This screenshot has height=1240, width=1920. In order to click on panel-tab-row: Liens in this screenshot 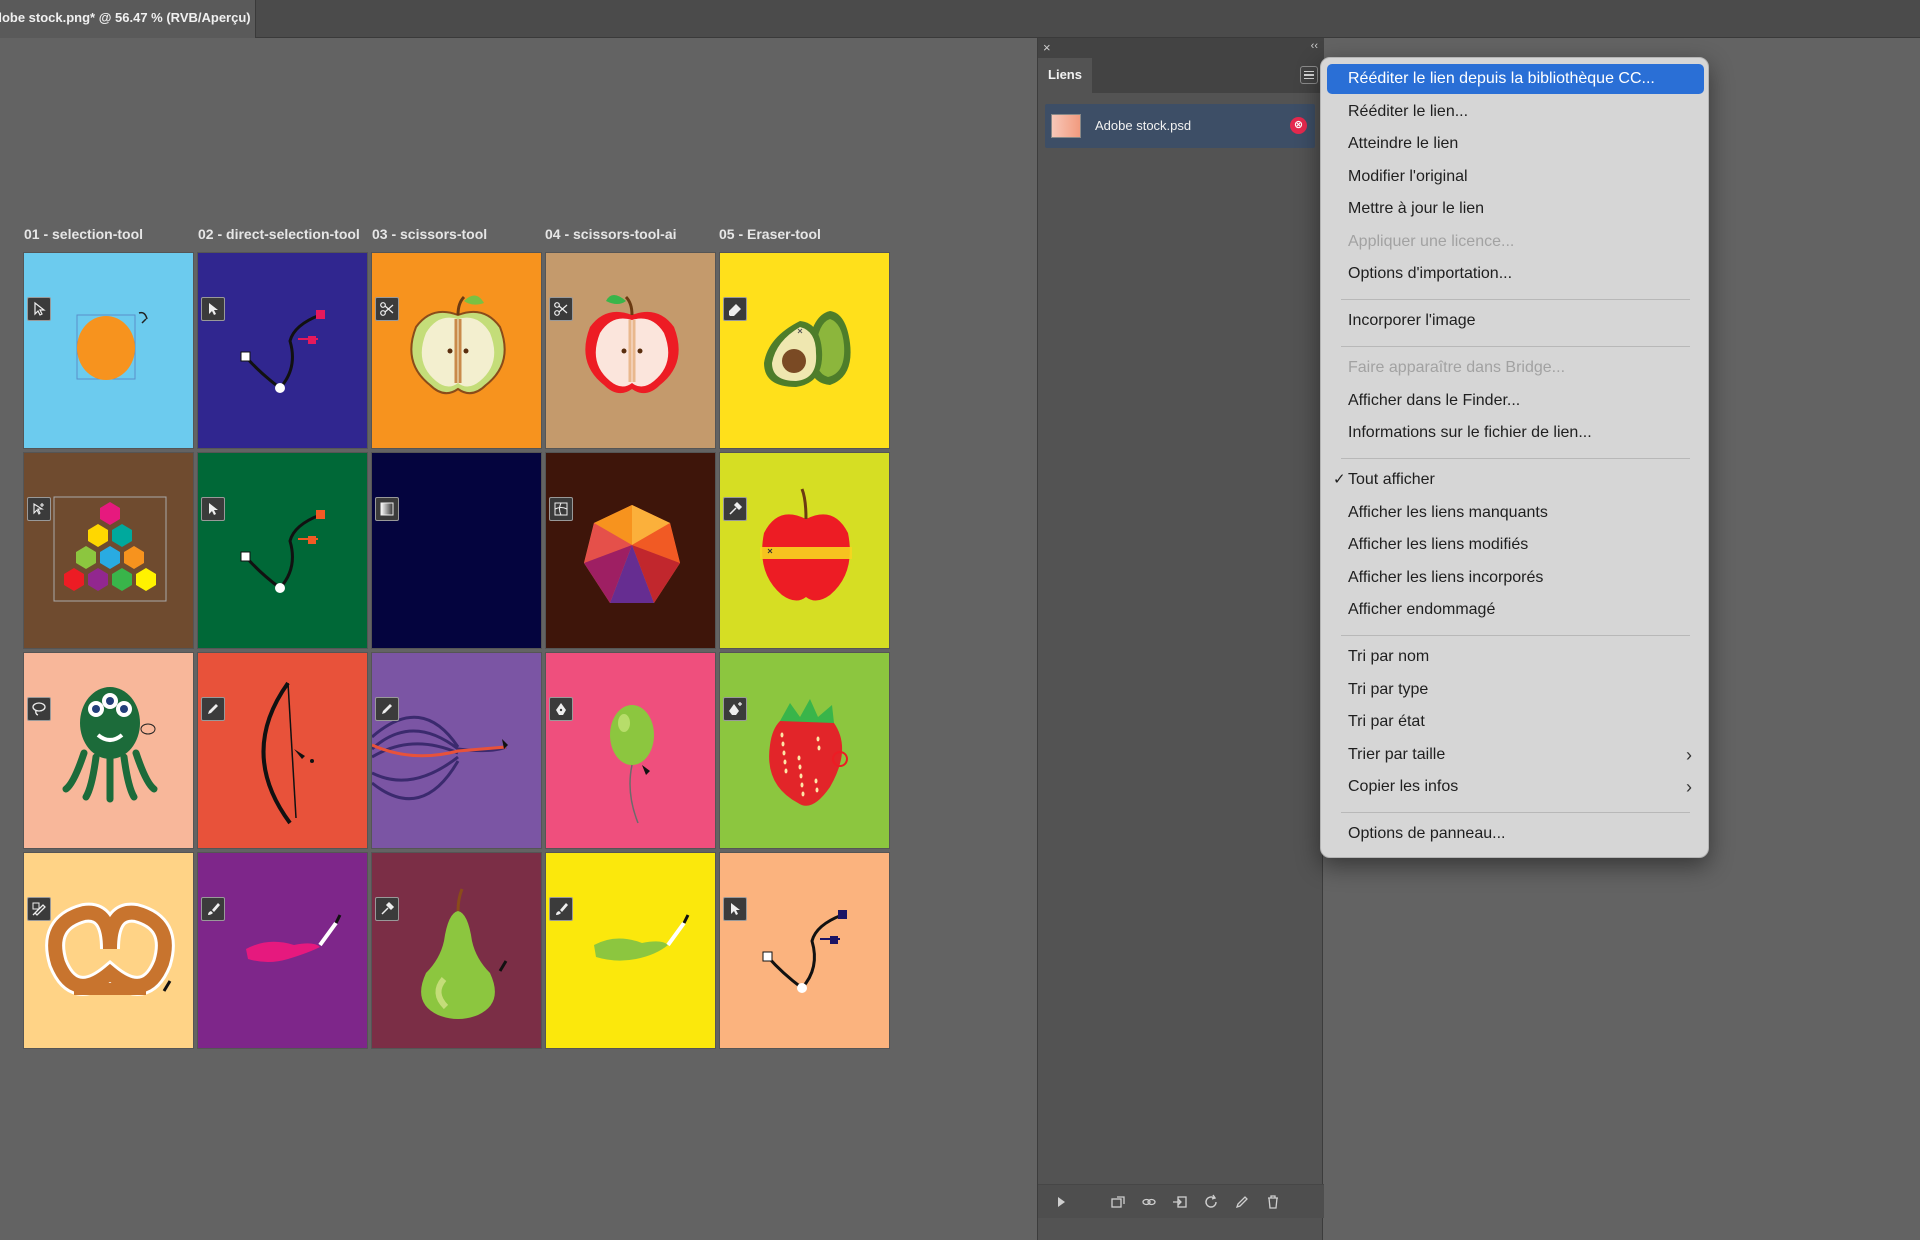, I will do `click(1181, 75)`.